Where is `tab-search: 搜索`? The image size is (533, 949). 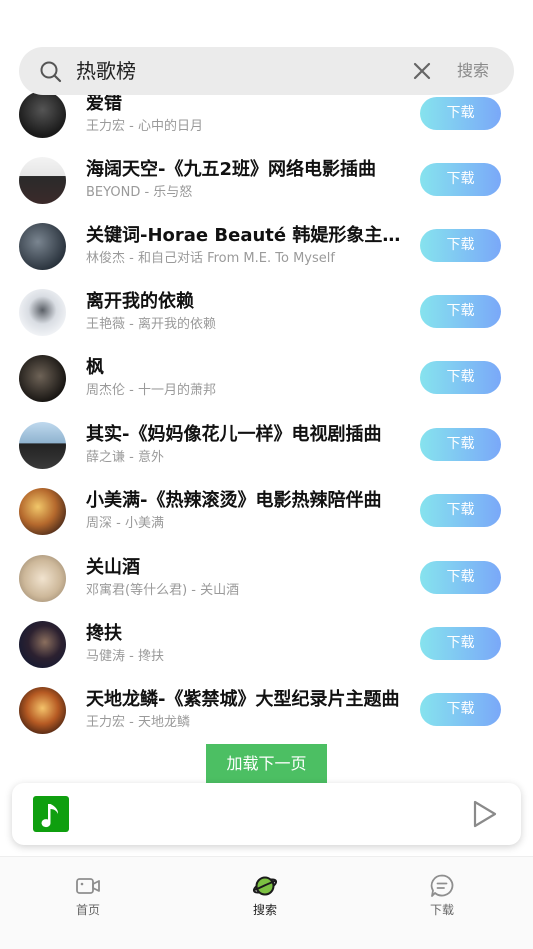 tab-search: 搜索 is located at coordinates (265, 903).